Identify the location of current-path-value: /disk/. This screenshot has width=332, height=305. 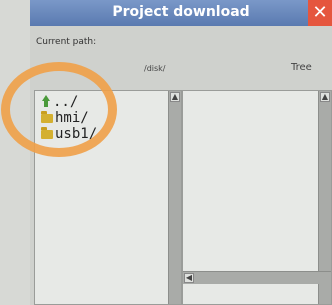
(155, 68).